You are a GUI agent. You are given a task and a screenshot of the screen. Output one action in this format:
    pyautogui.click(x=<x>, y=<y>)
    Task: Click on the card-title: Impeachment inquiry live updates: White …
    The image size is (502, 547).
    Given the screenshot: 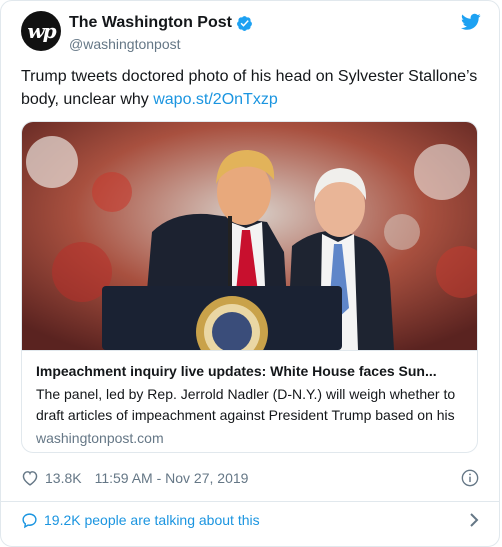 What is the action you would take?
    pyautogui.click(x=250, y=371)
    